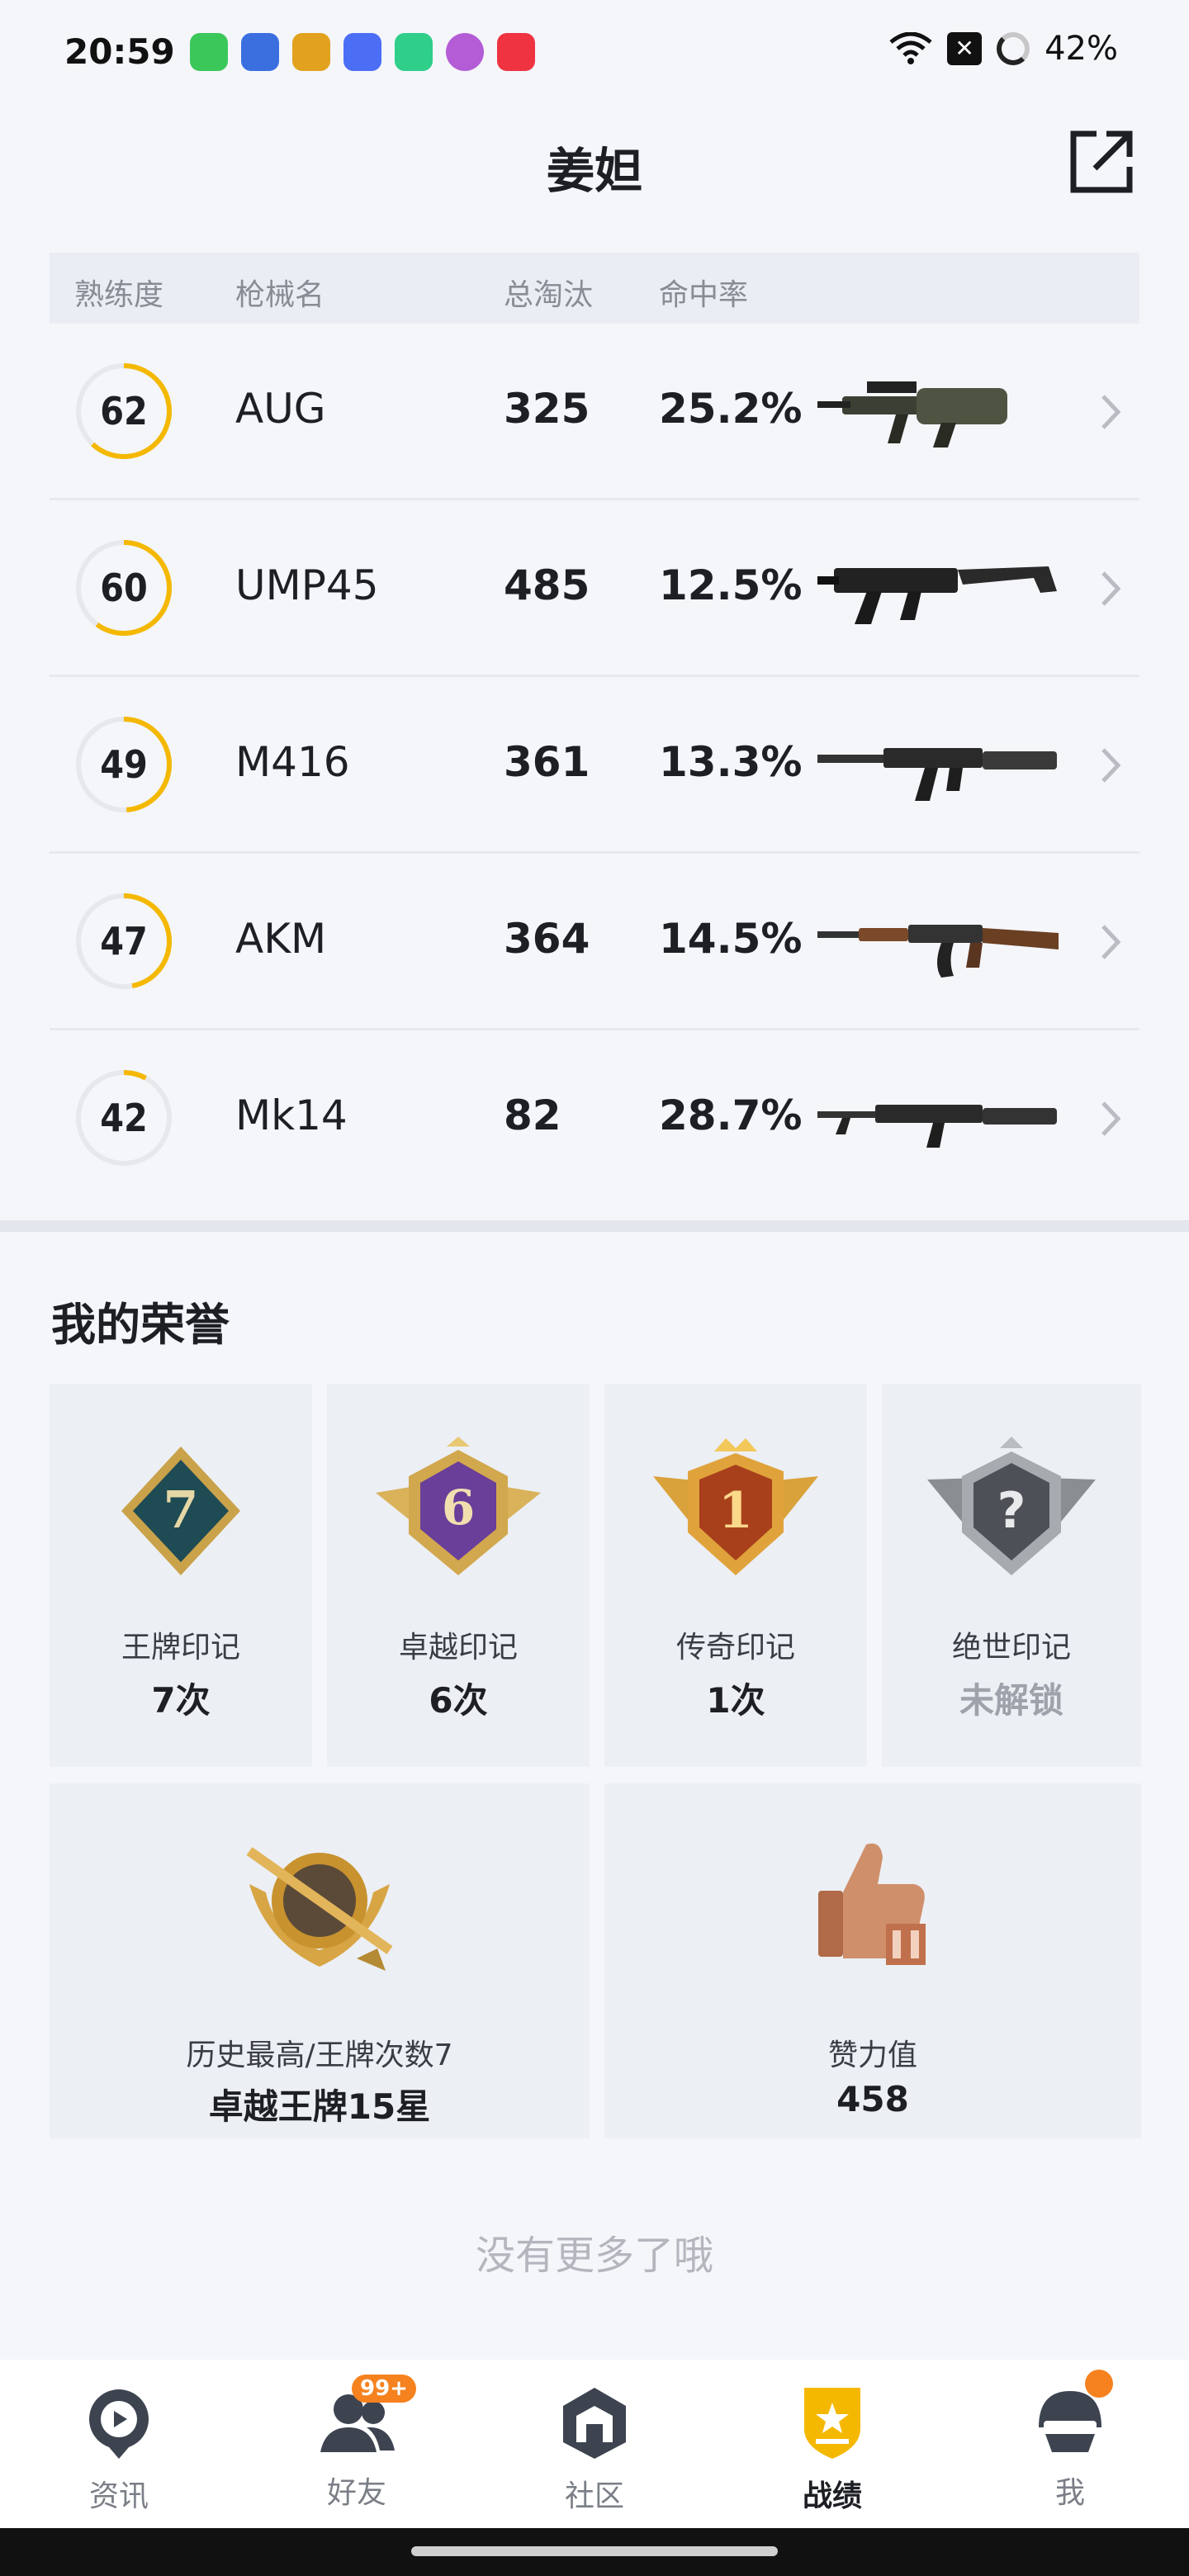 This screenshot has height=2576, width=1189. I want to click on share-icon, so click(1101, 162).